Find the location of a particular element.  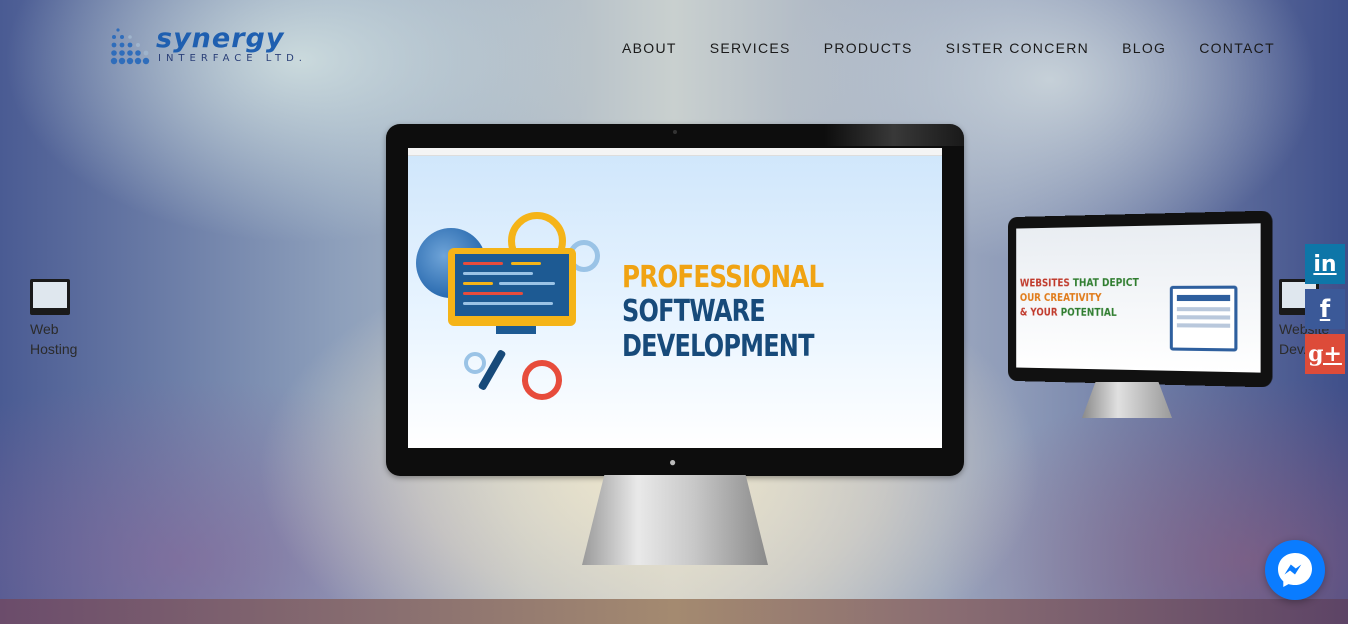

next-slide-line1: WEBSITES THAT DEPICT is located at coordinates (1079, 282).